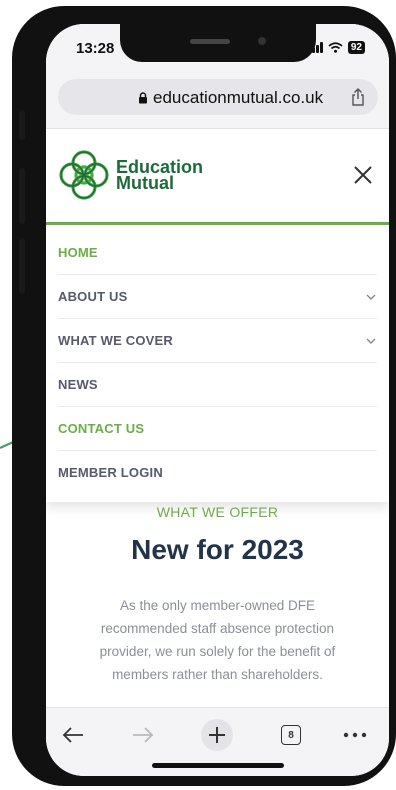 This screenshot has width=396, height=790. What do you see at coordinates (217, 512) in the screenshot?
I see `section-eyebrow: WHAT WE OFFER` at bounding box center [217, 512].